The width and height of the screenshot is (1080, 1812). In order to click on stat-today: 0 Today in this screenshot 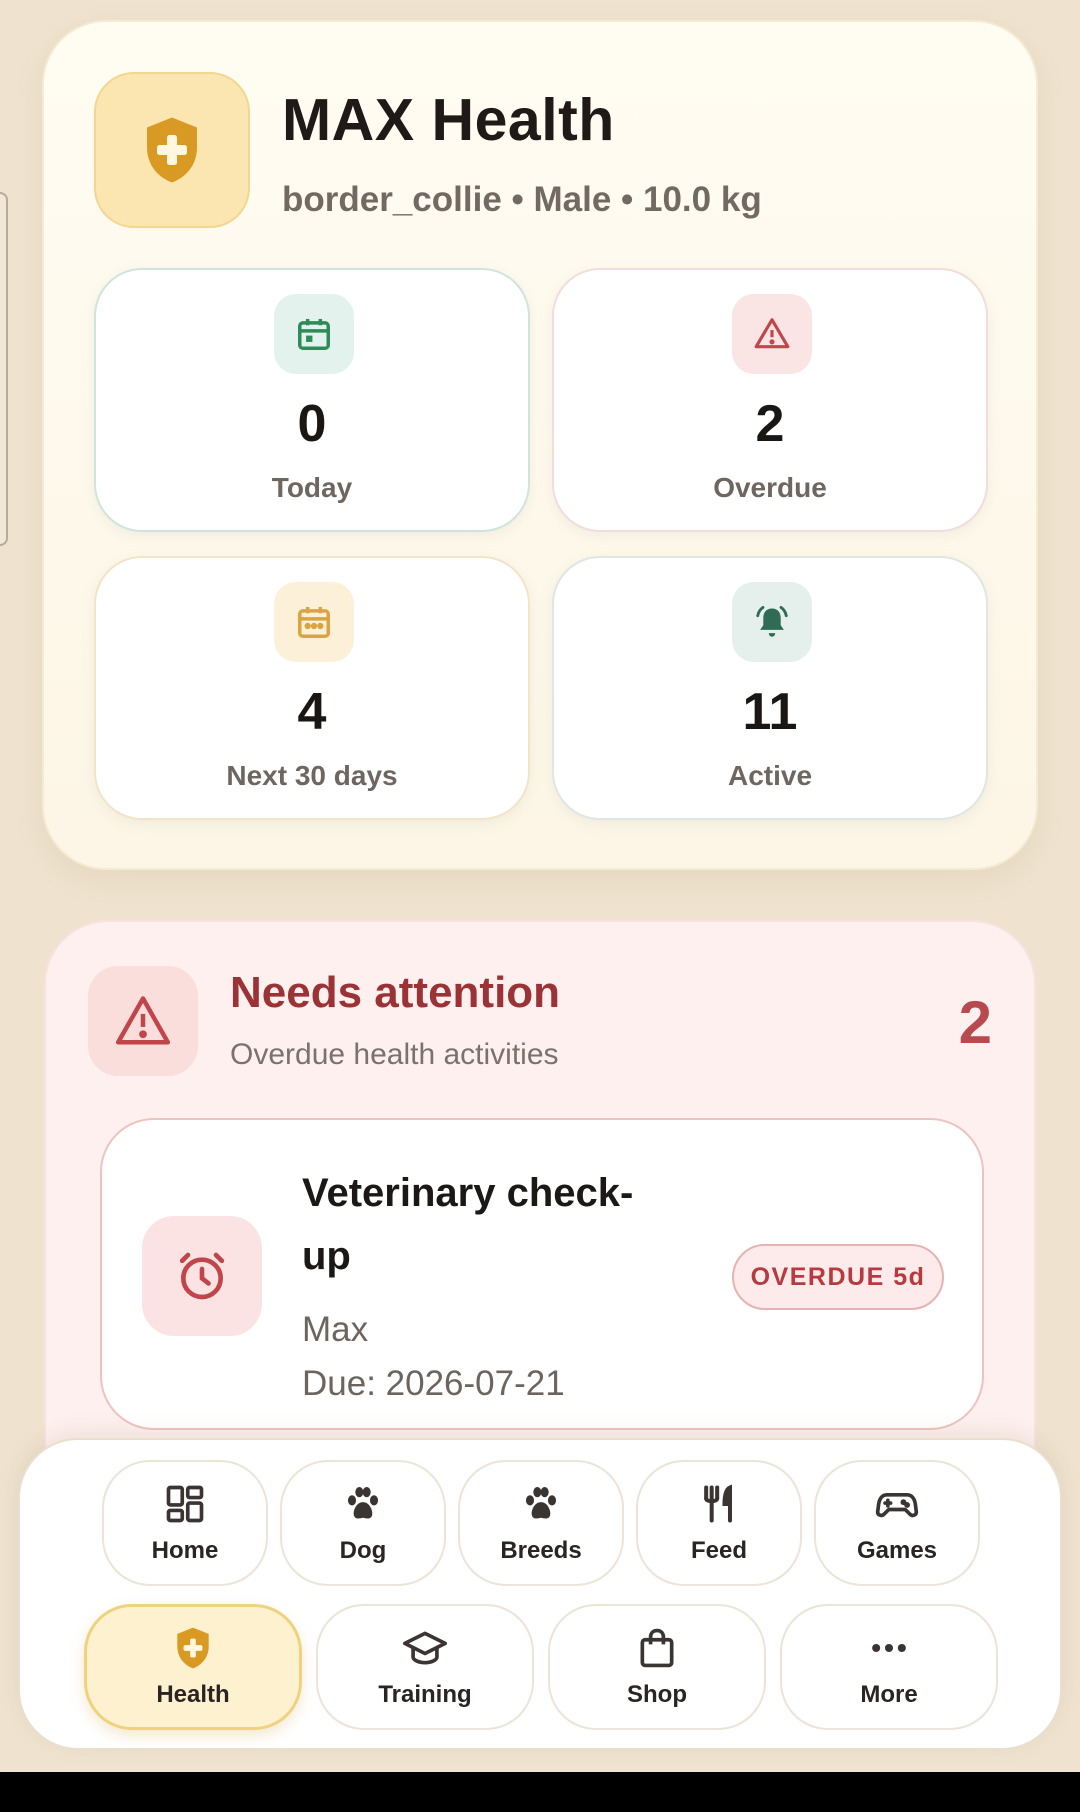, I will do `click(312, 400)`.